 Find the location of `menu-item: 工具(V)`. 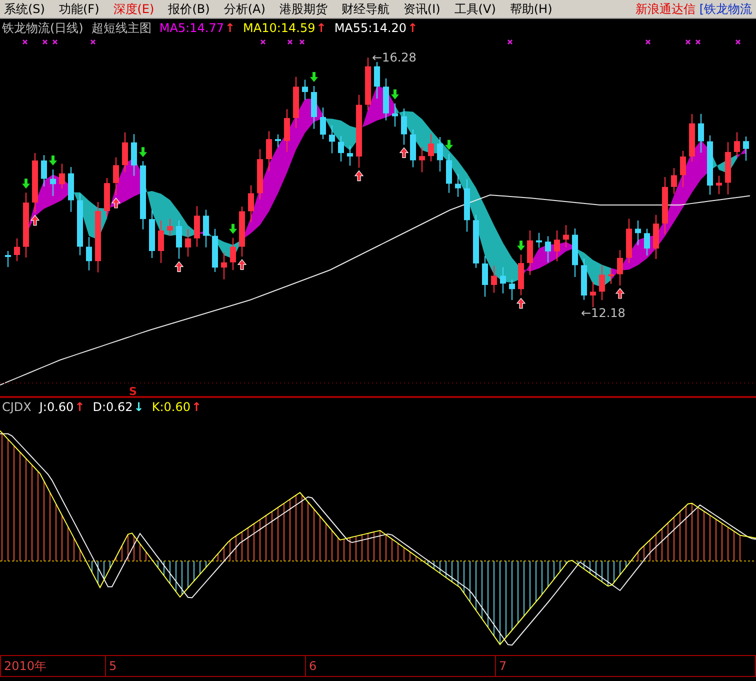

menu-item: 工具(V) is located at coordinates (475, 9).